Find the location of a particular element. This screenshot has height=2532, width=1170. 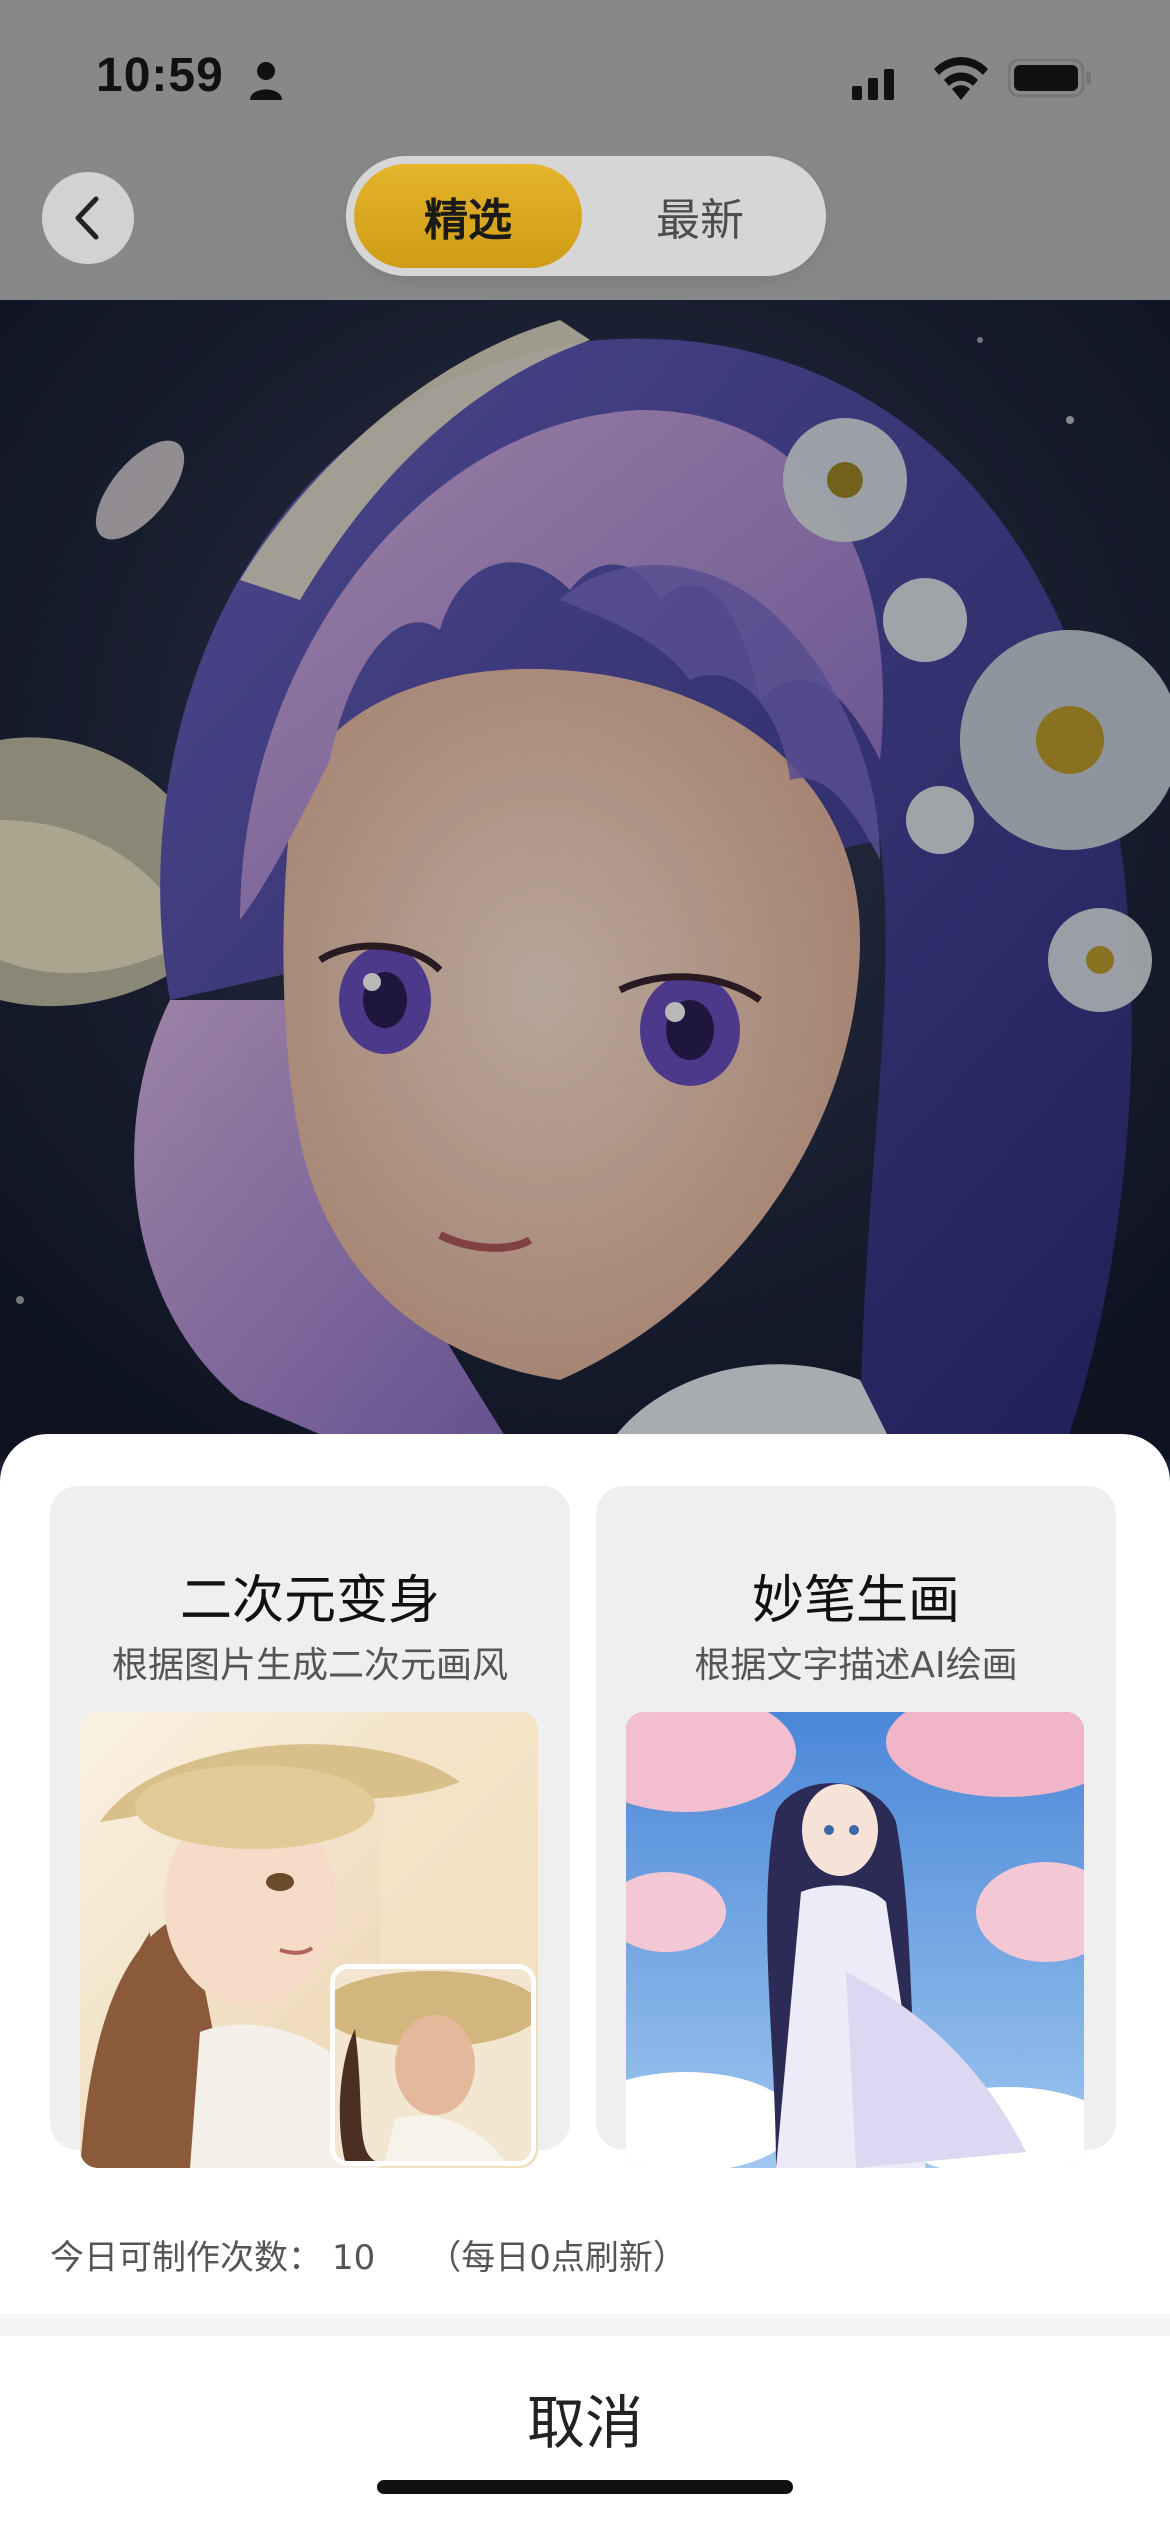

anime-transform-preview is located at coordinates (309, 1940).